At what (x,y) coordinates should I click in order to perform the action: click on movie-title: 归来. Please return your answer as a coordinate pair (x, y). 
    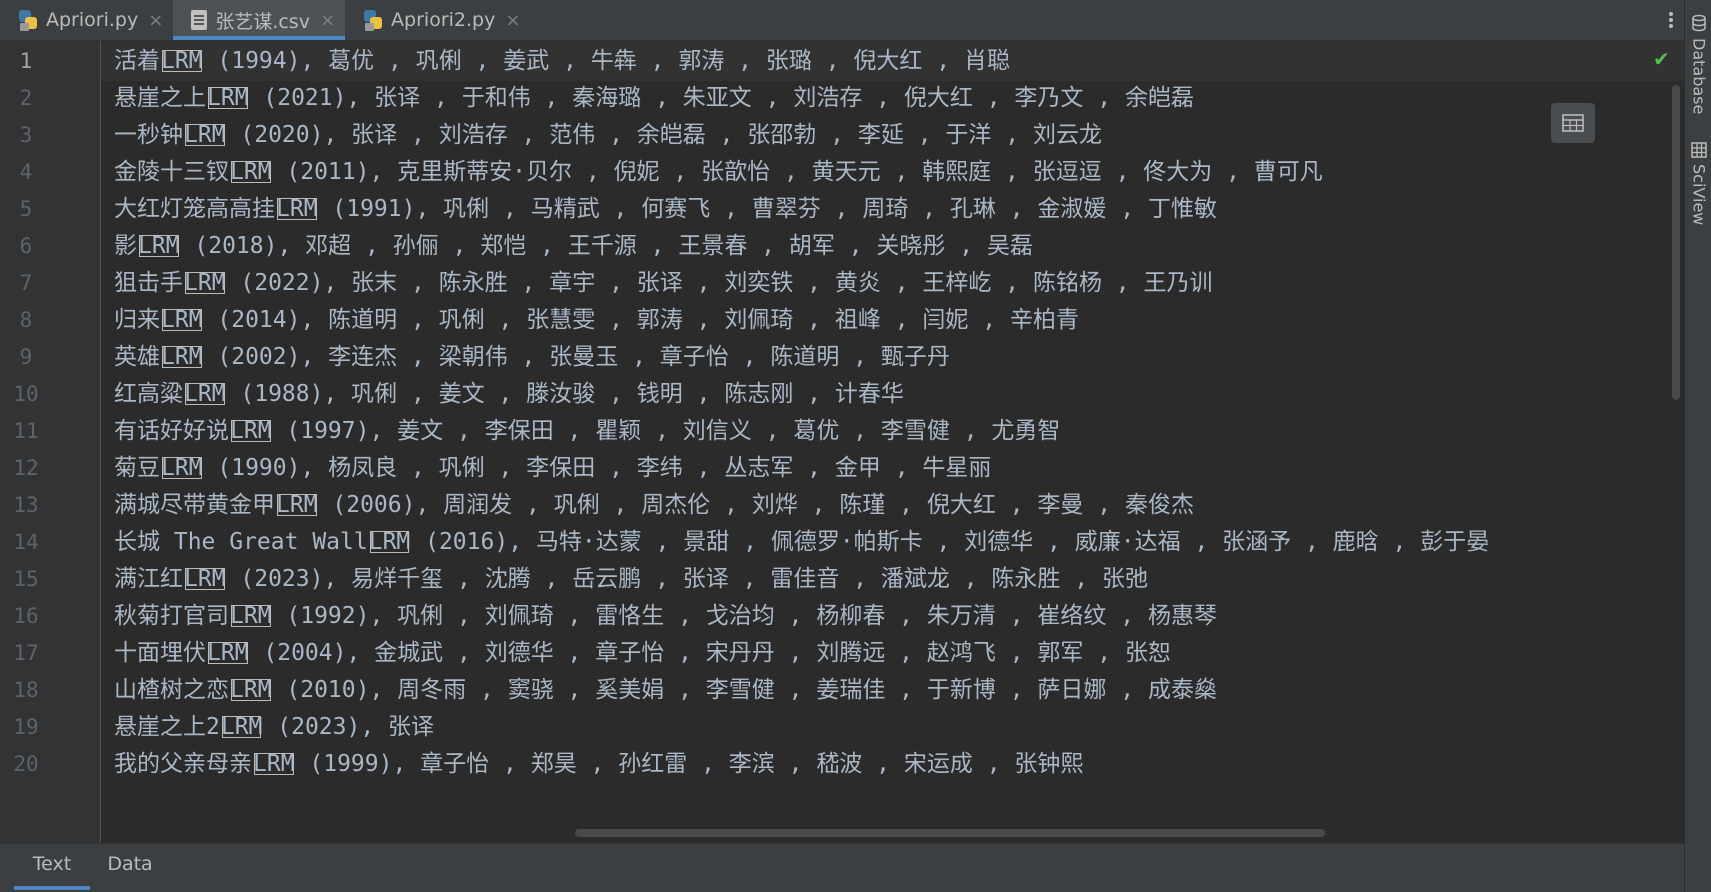
    Looking at the image, I should click on (137, 320).